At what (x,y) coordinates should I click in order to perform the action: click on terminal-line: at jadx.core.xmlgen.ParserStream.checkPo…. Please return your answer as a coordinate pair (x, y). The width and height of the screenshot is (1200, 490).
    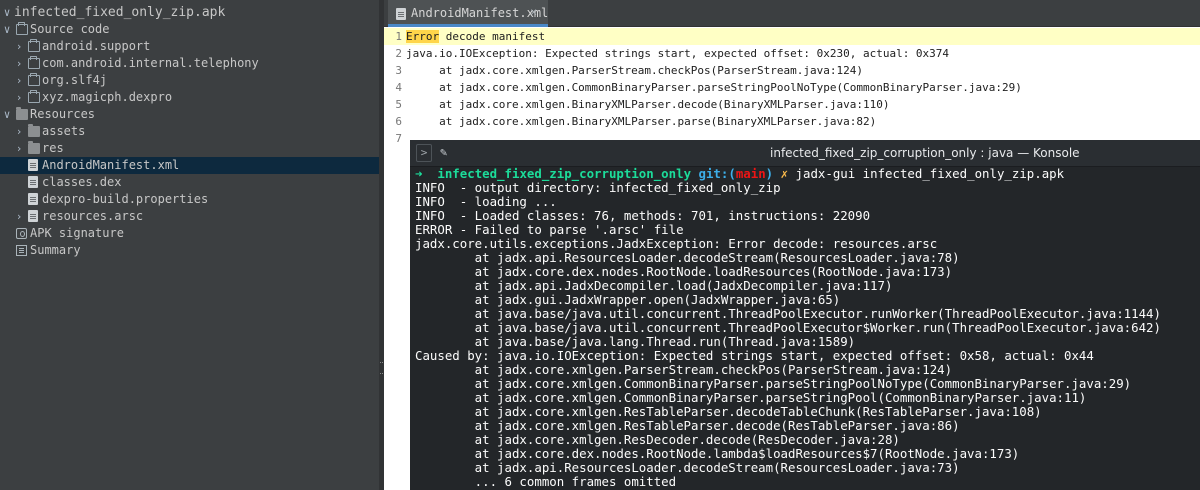
    Looking at the image, I should click on (684, 369).